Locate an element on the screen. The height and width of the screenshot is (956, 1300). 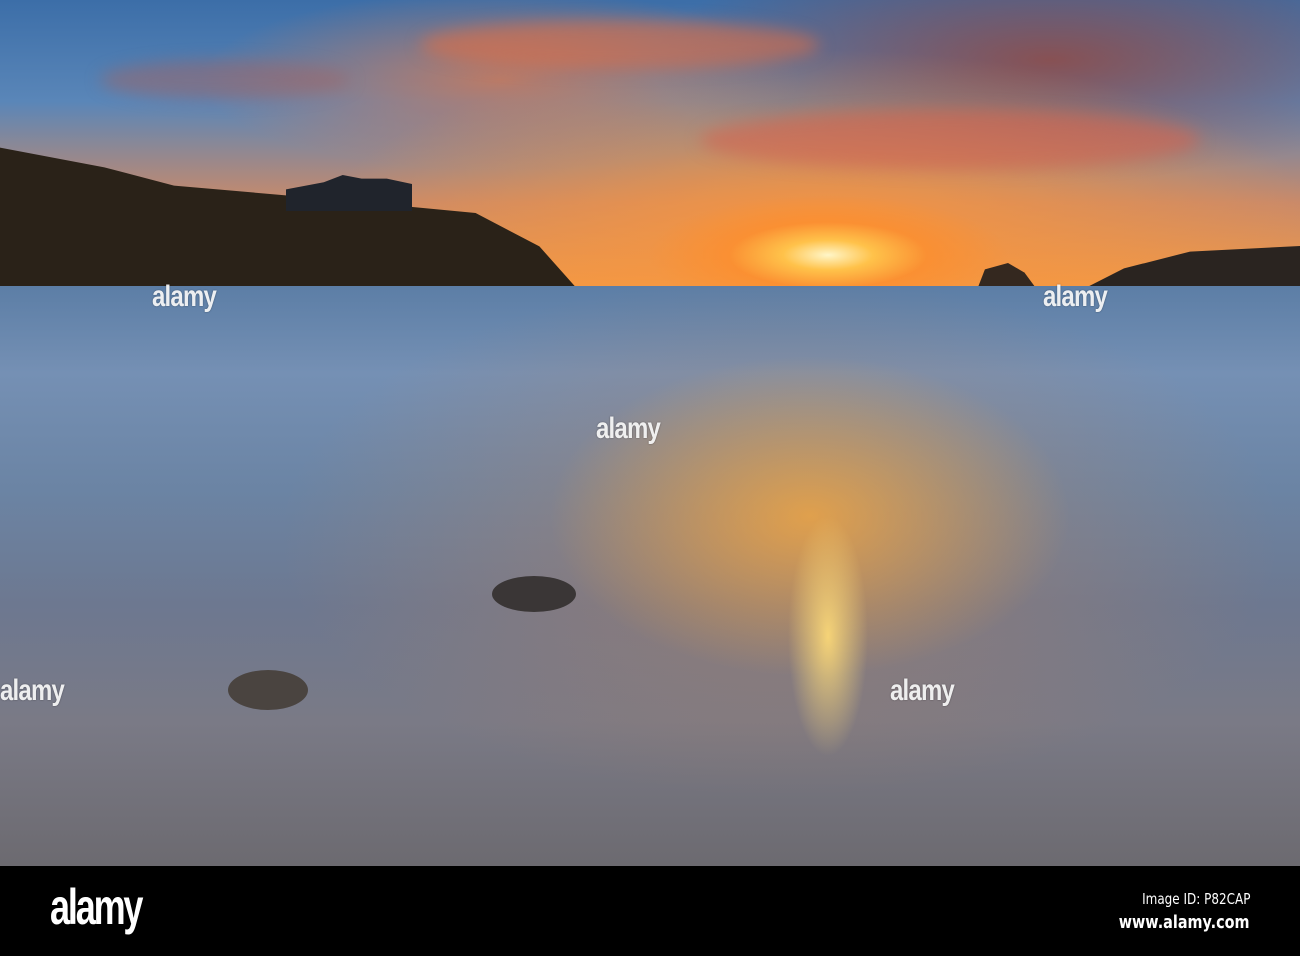
footer-bar: alamy Image ID: P82CAP www.alamy.com is located at coordinates (650, 911).